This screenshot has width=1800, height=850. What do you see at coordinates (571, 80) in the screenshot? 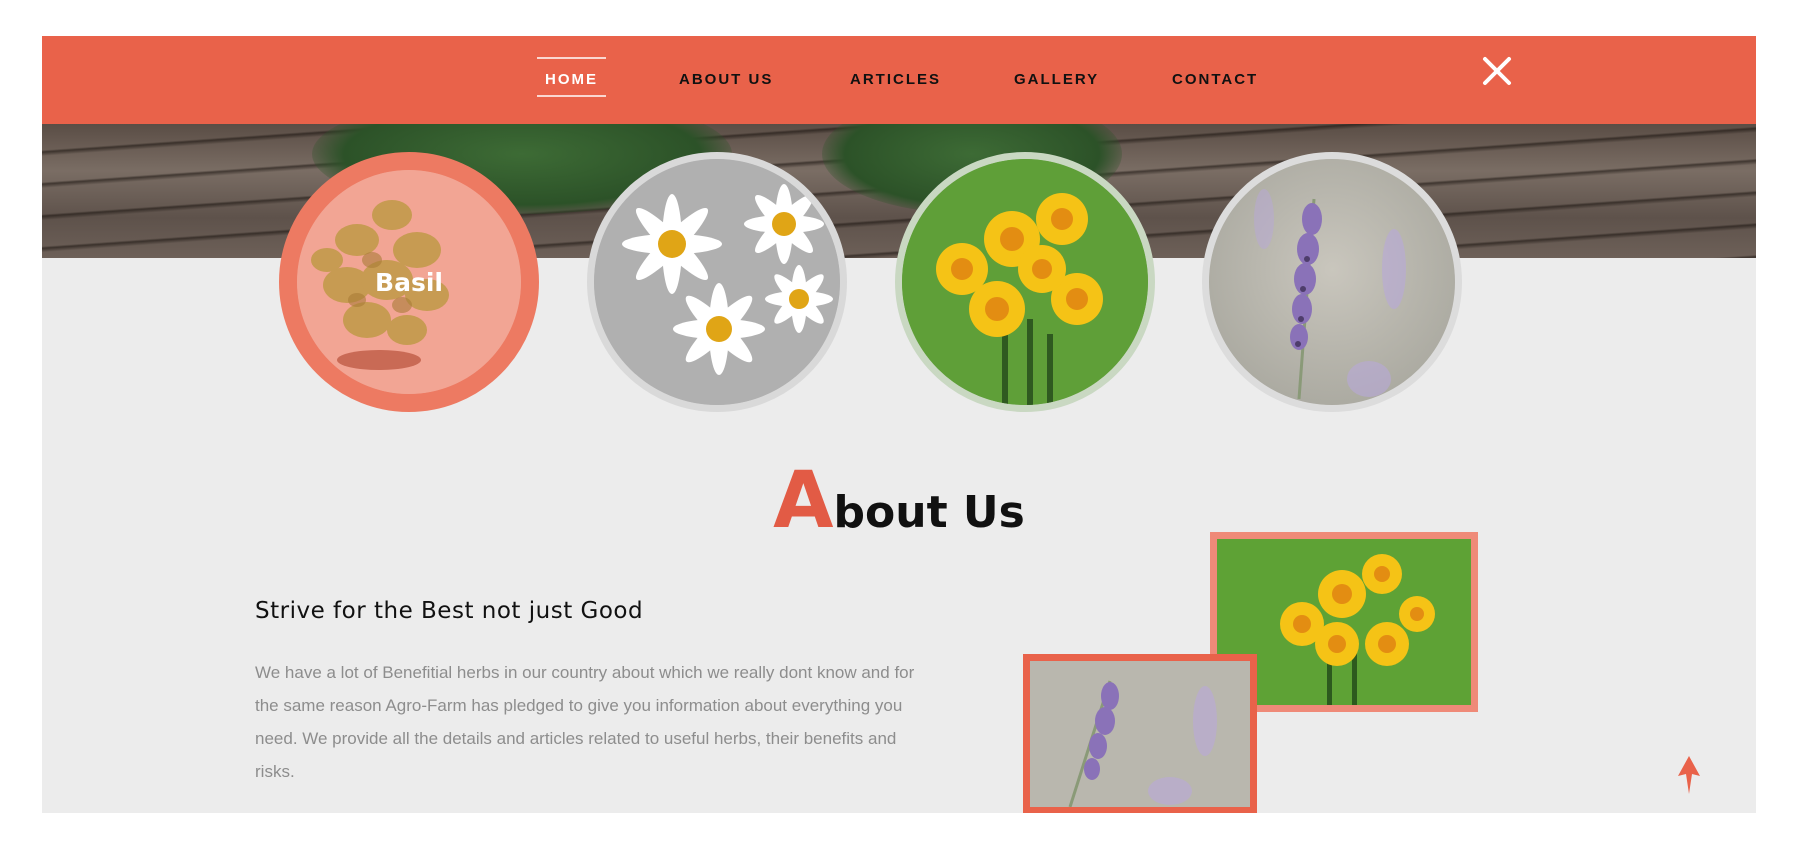
I see `nav-home: HOME` at bounding box center [571, 80].